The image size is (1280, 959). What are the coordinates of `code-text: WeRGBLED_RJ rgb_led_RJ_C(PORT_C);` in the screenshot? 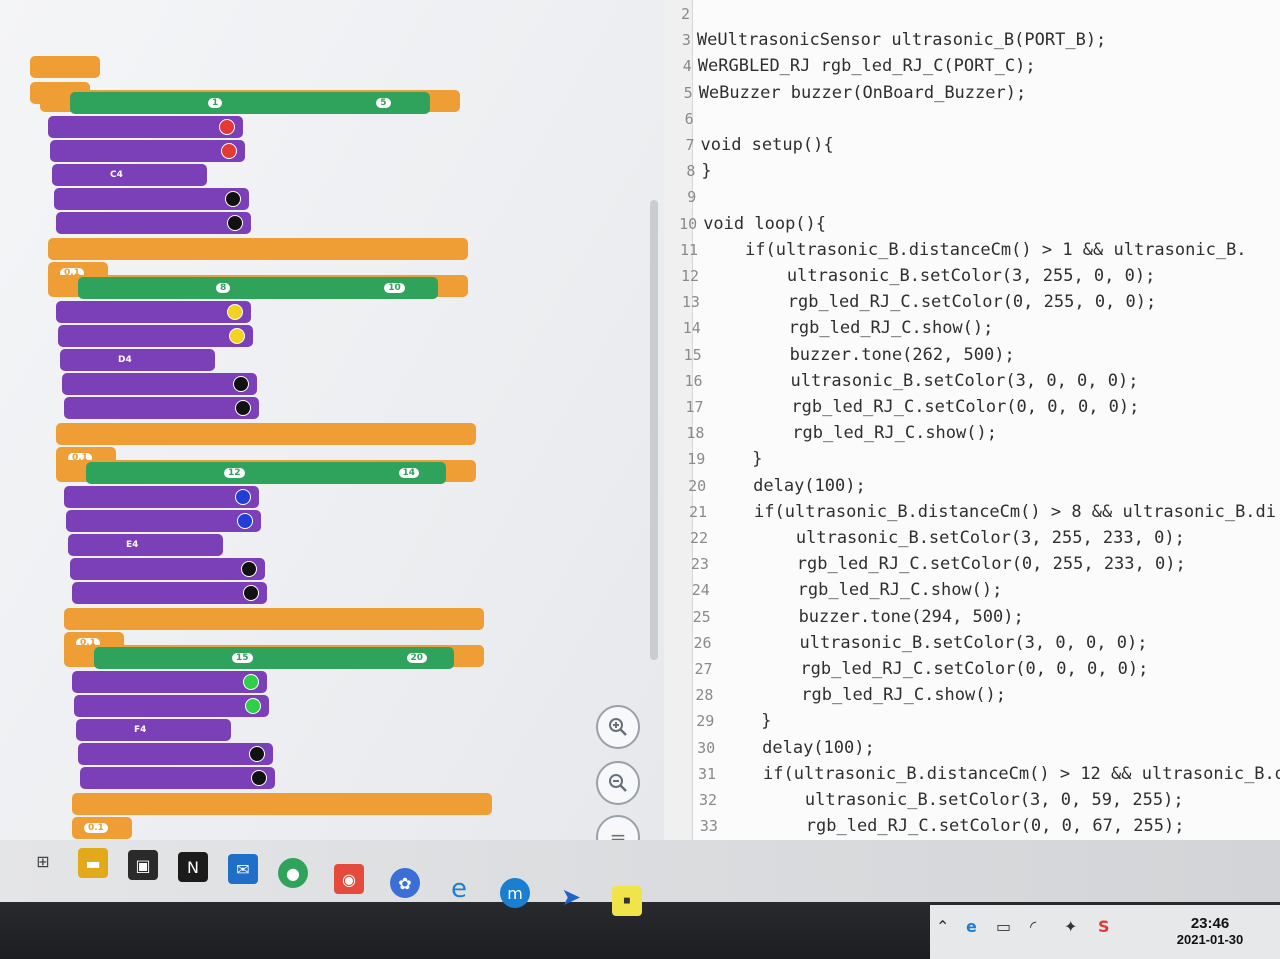 It's located at (866, 66).